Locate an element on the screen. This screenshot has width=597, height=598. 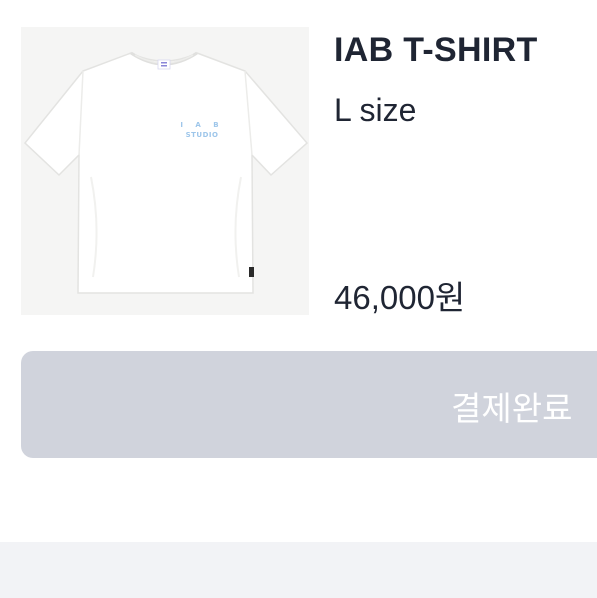
product-option: L size is located at coordinates (375, 110).